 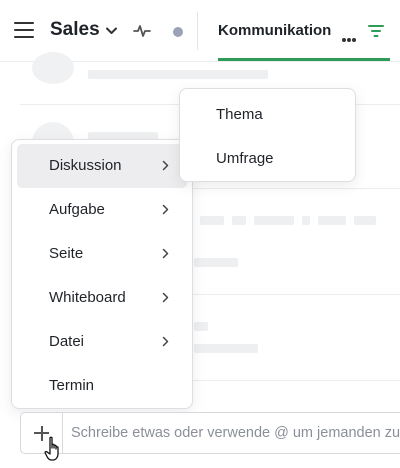 I want to click on submenu-item-thema: Thema, so click(x=267, y=114).